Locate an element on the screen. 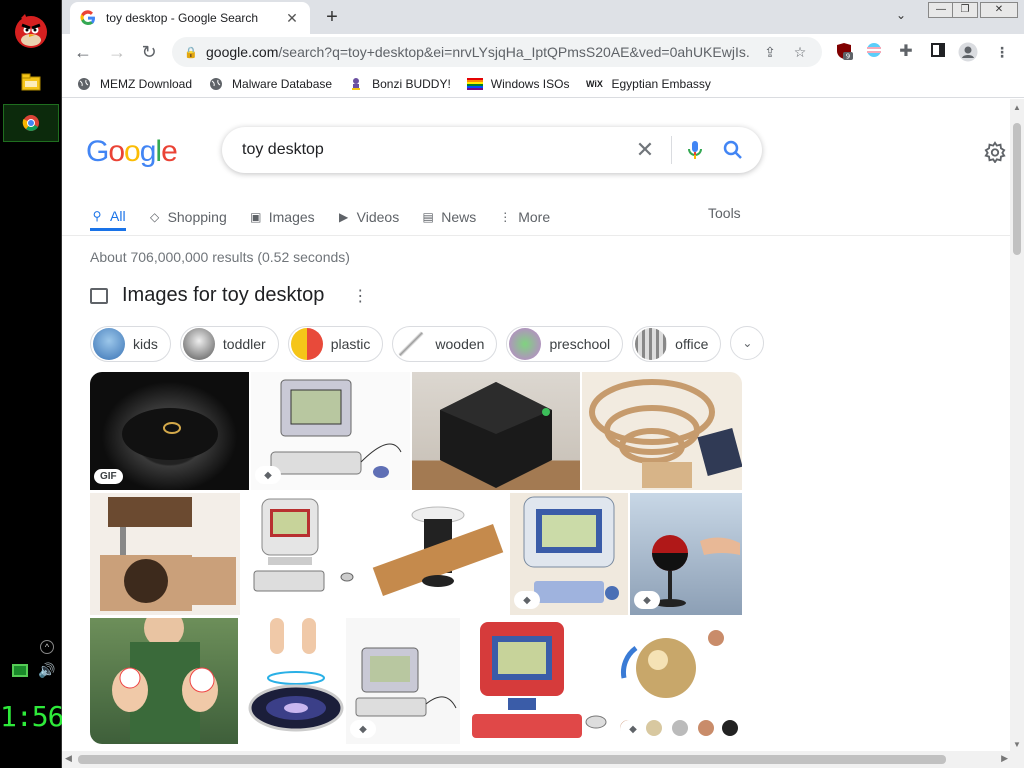 This screenshot has width=1024, height=768. chip-preschool: preschool is located at coordinates (565, 344).